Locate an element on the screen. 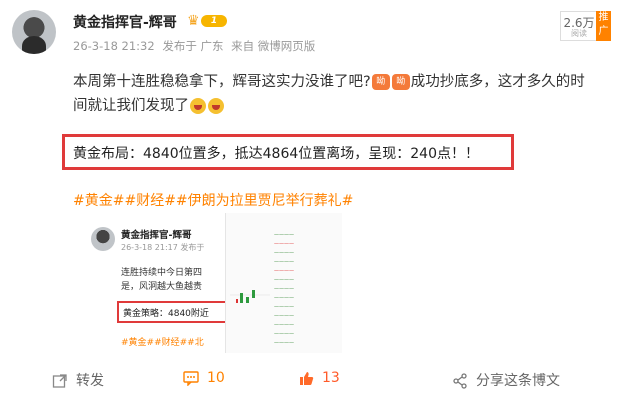 This screenshot has height=403, width=628. hashtags: #黄金##财经##伊朗为拉里贾尼举行葬礼# is located at coordinates (213, 200).